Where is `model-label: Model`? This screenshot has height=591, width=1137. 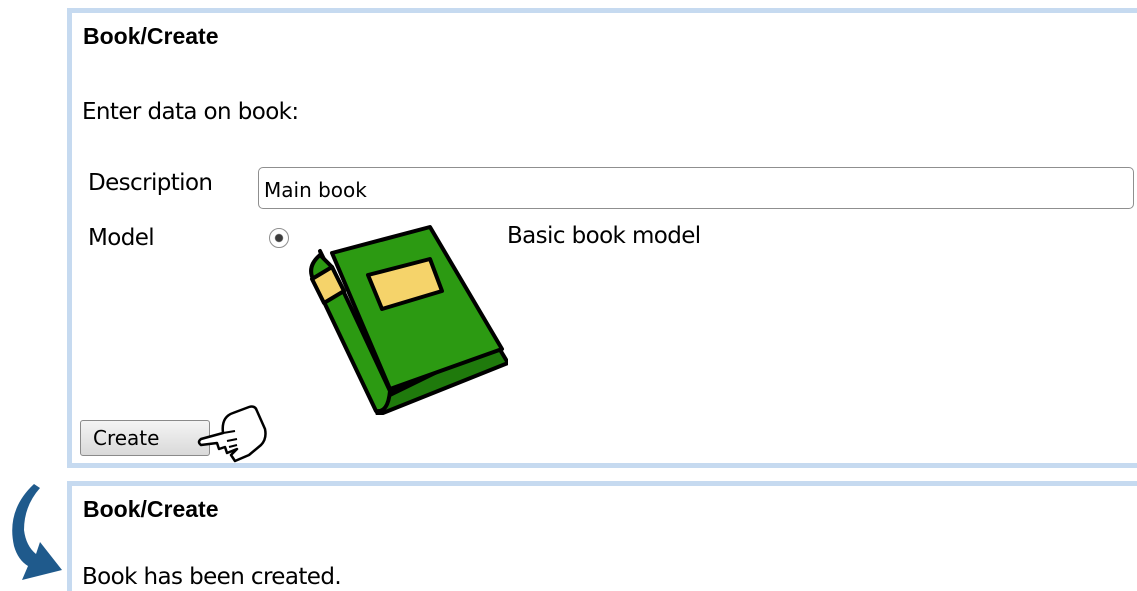 model-label: Model is located at coordinates (121, 238).